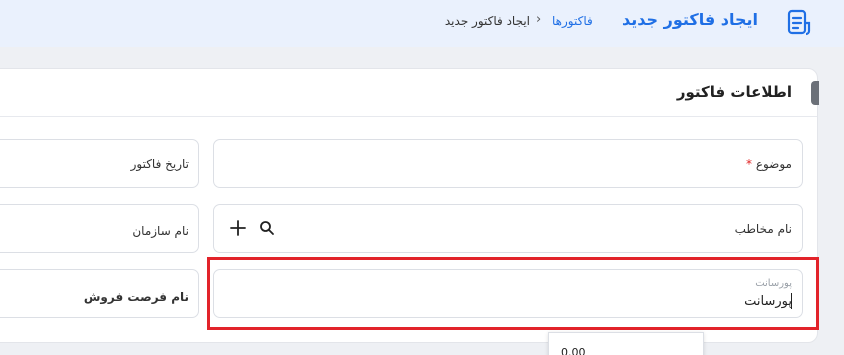 The image size is (844, 355). What do you see at coordinates (748, 164) in the screenshot?
I see `required-mark: *` at bounding box center [748, 164].